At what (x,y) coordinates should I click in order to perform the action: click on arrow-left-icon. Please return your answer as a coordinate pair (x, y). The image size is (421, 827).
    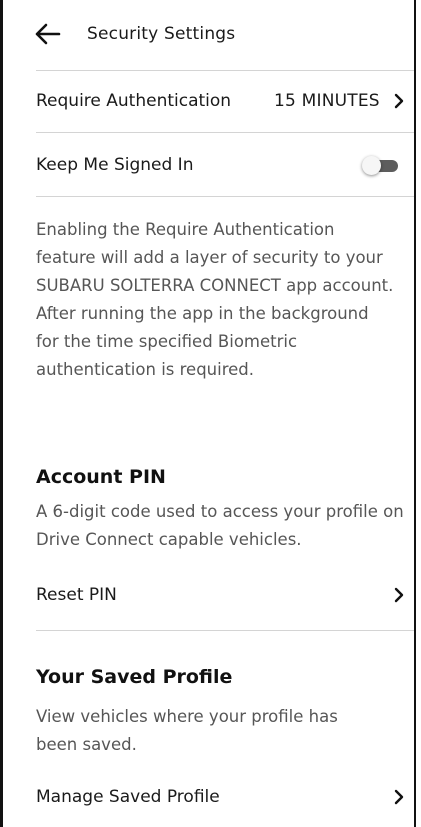
    Looking at the image, I should click on (48, 34).